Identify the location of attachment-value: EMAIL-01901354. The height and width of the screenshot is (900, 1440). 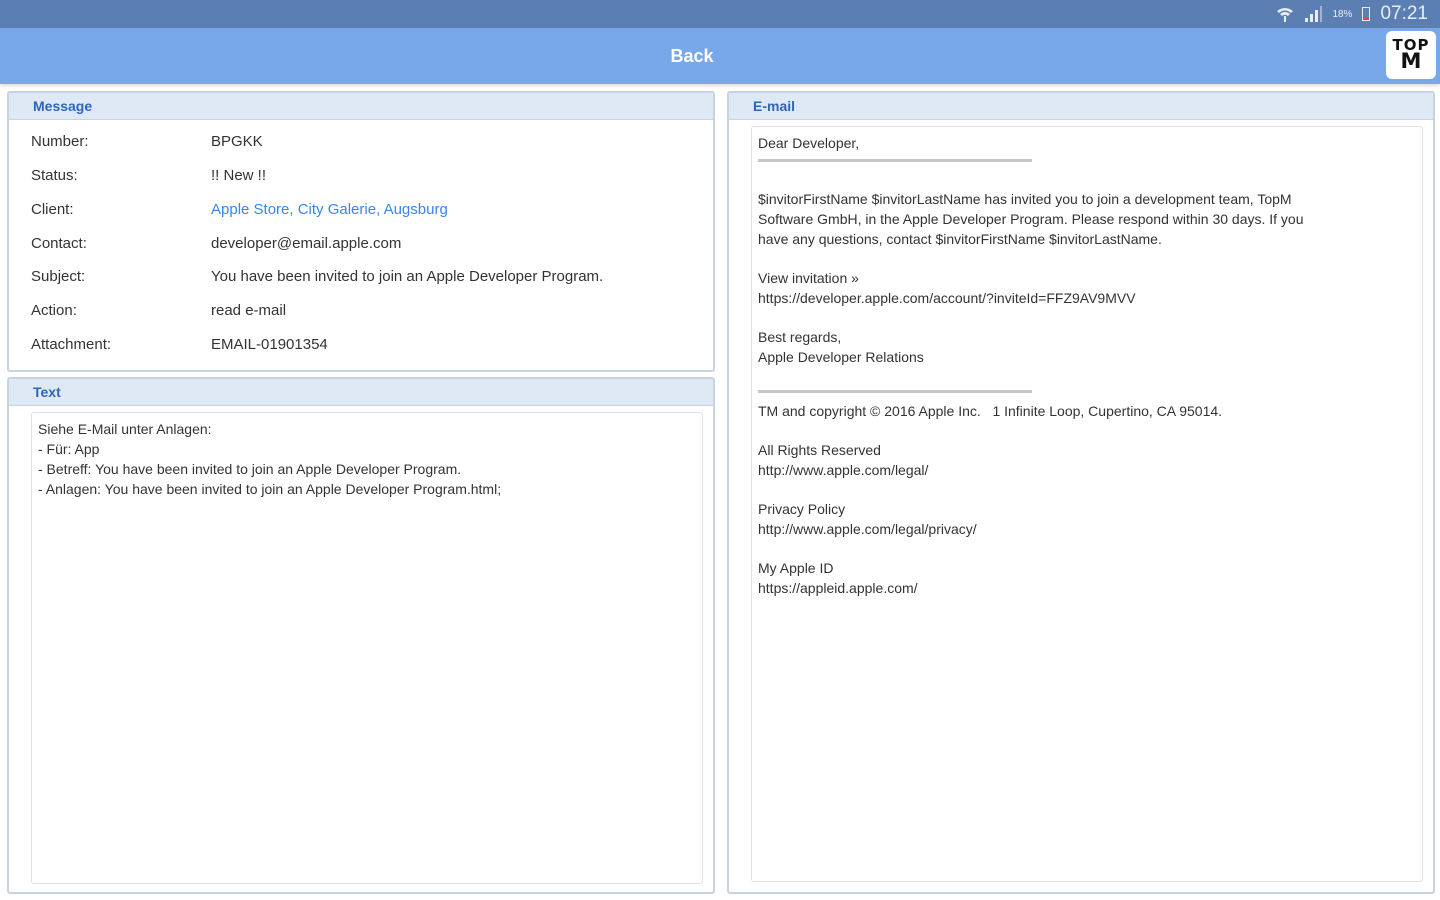
(269, 344).